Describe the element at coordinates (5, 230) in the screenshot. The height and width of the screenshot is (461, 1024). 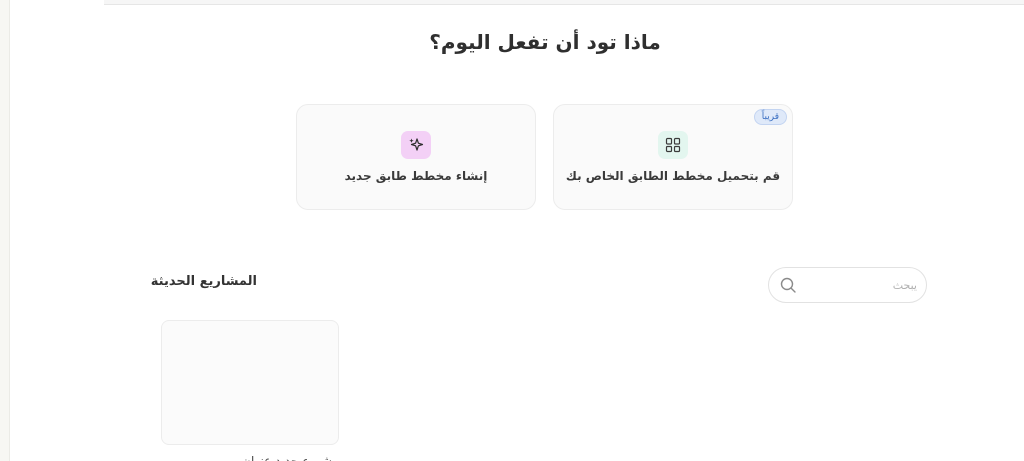
I see `left-rail` at that location.